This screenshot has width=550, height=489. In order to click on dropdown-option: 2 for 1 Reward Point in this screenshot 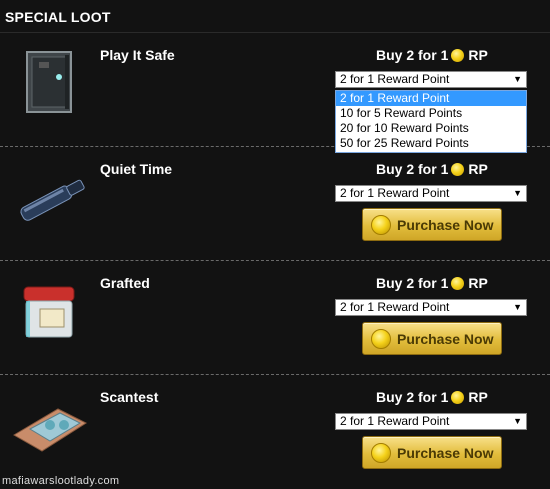, I will do `click(431, 98)`.